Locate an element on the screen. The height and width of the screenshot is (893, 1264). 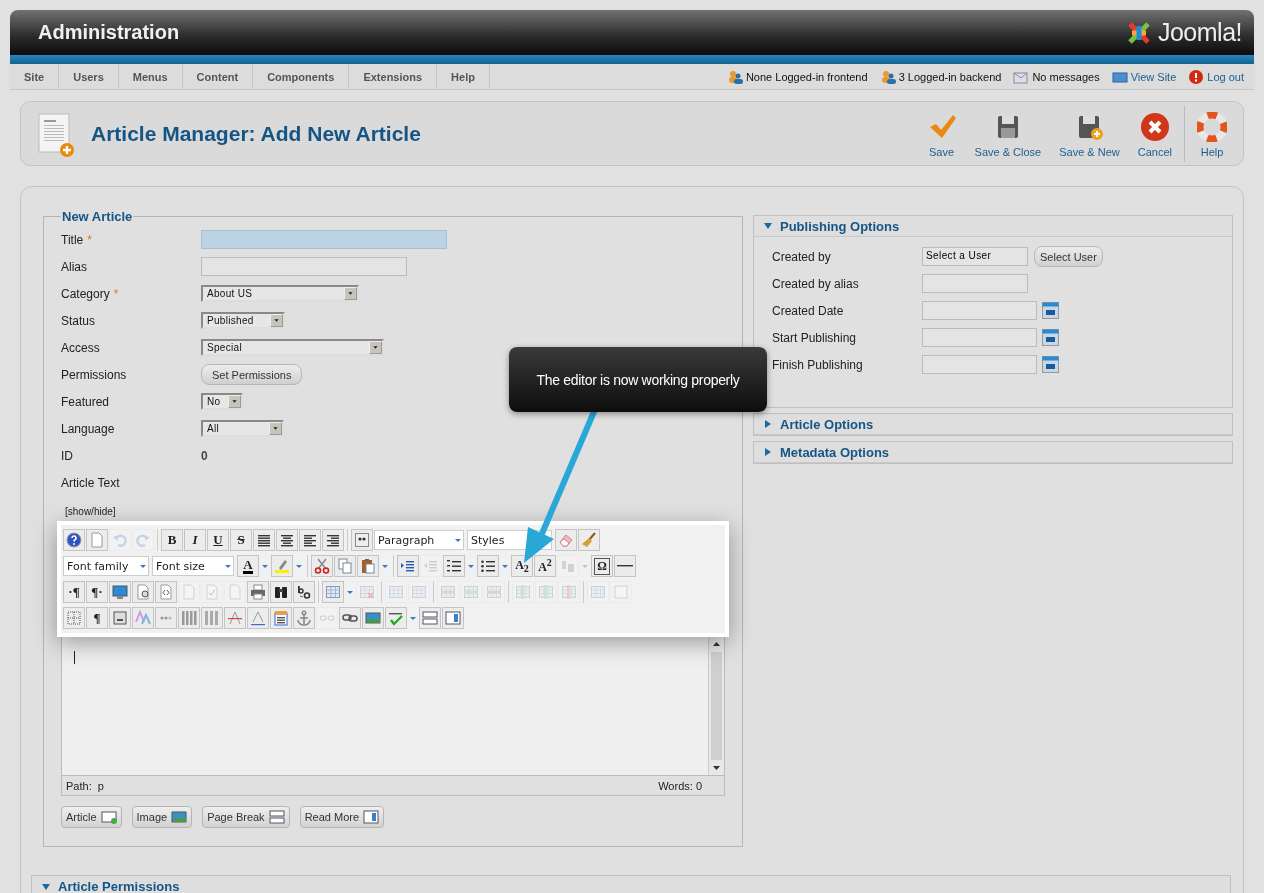
cancel-button: Cancel is located at coordinates (1154, 133).